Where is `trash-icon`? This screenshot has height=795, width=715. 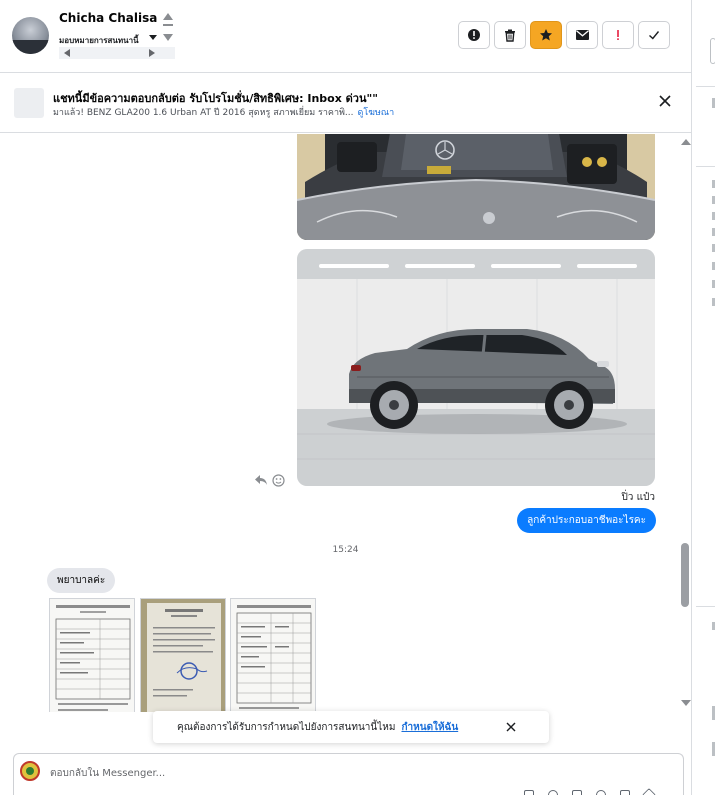 trash-icon is located at coordinates (510, 35).